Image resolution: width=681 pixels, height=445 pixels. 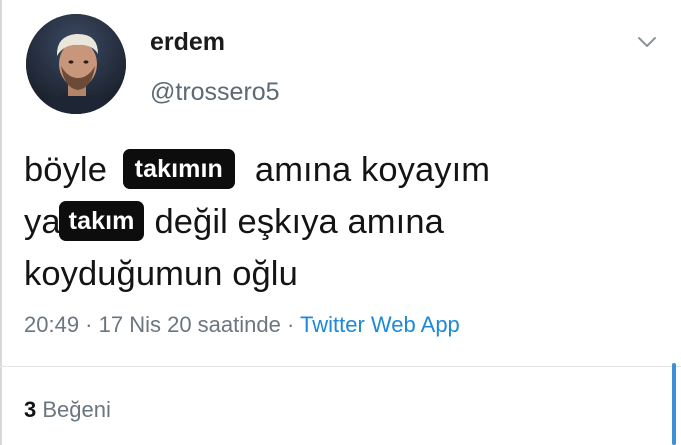 What do you see at coordinates (647, 42) in the screenshot?
I see `chevron-down-icon` at bounding box center [647, 42].